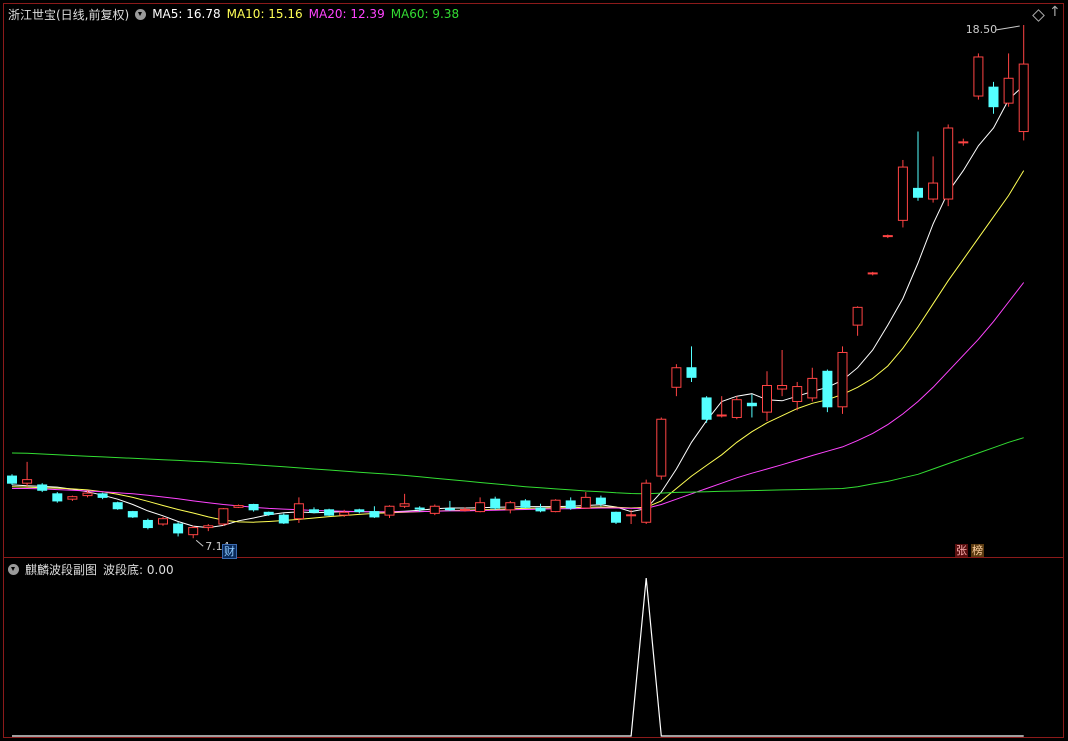  Describe the element at coordinates (977, 550) in the screenshot. I see `ranking-tag: 榜` at that location.